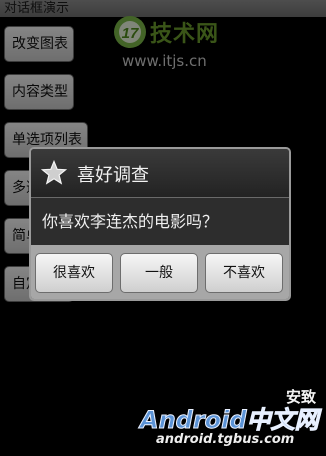 Image resolution: width=326 pixels, height=456 pixels. What do you see at coordinates (130, 221) in the screenshot?
I see `dialog-message: 你喜欢李连杰的电影吗？` at bounding box center [130, 221].